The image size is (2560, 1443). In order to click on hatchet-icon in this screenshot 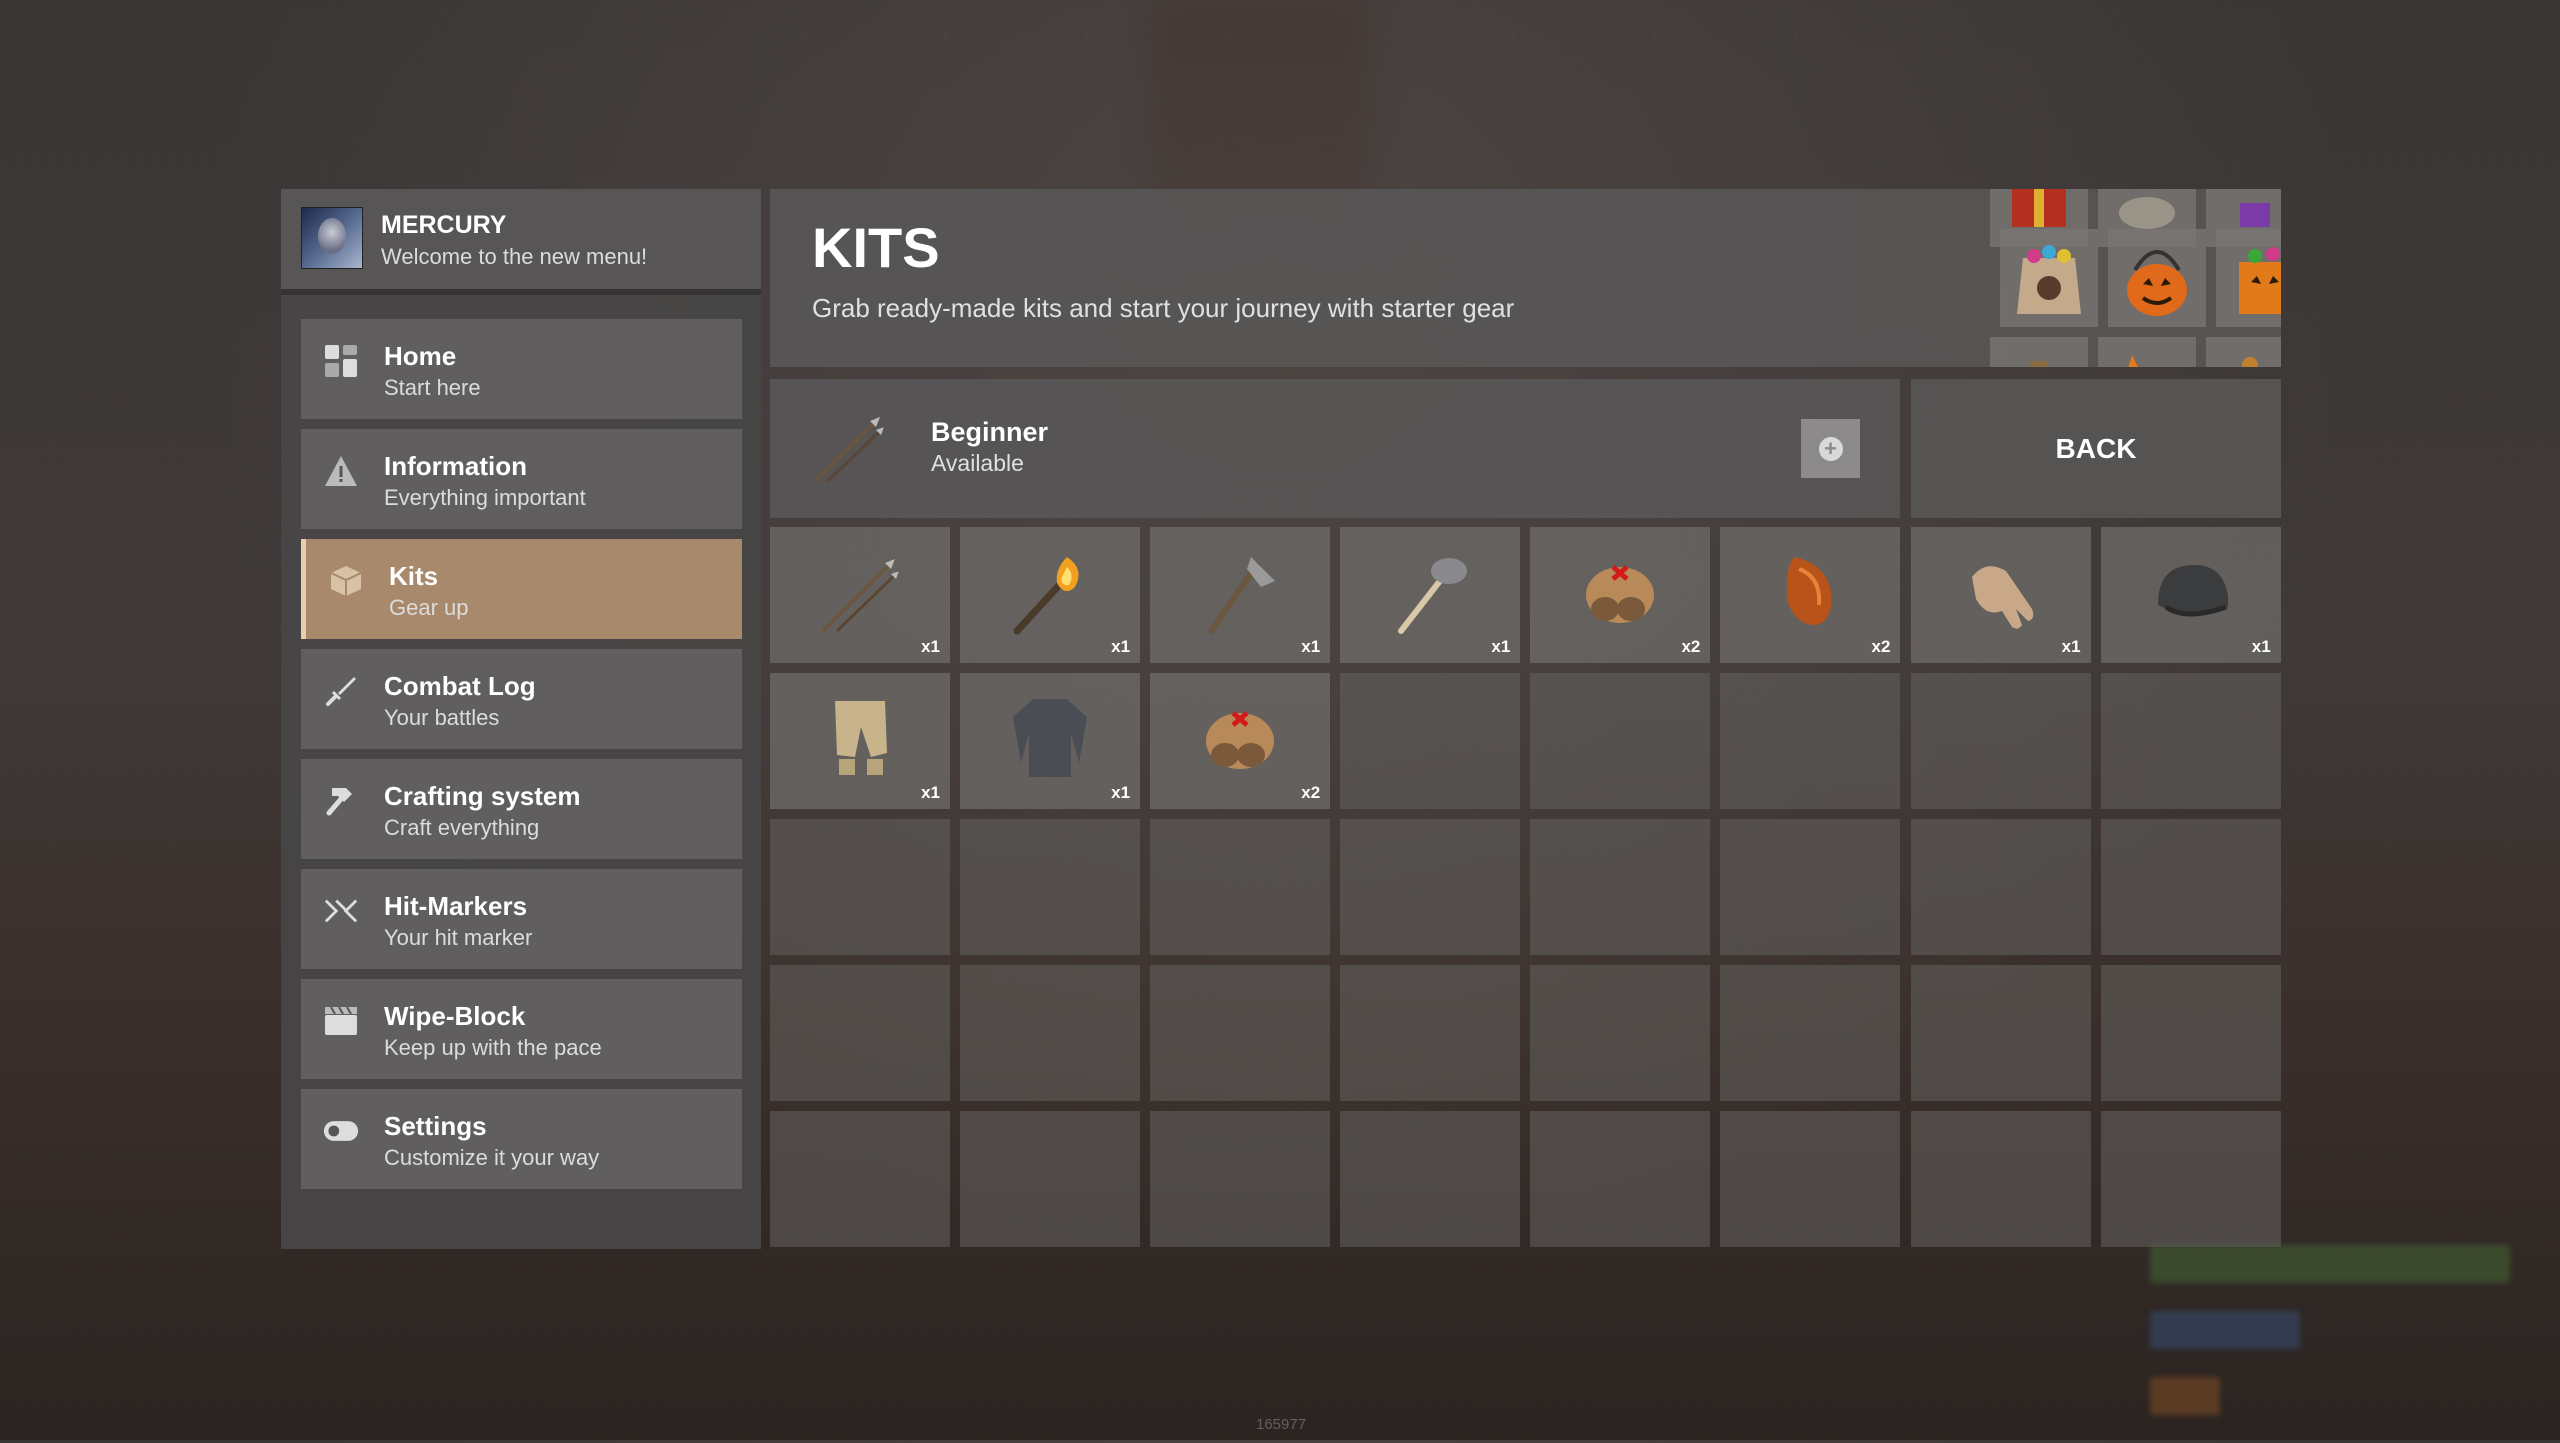, I will do `click(1242, 595)`.